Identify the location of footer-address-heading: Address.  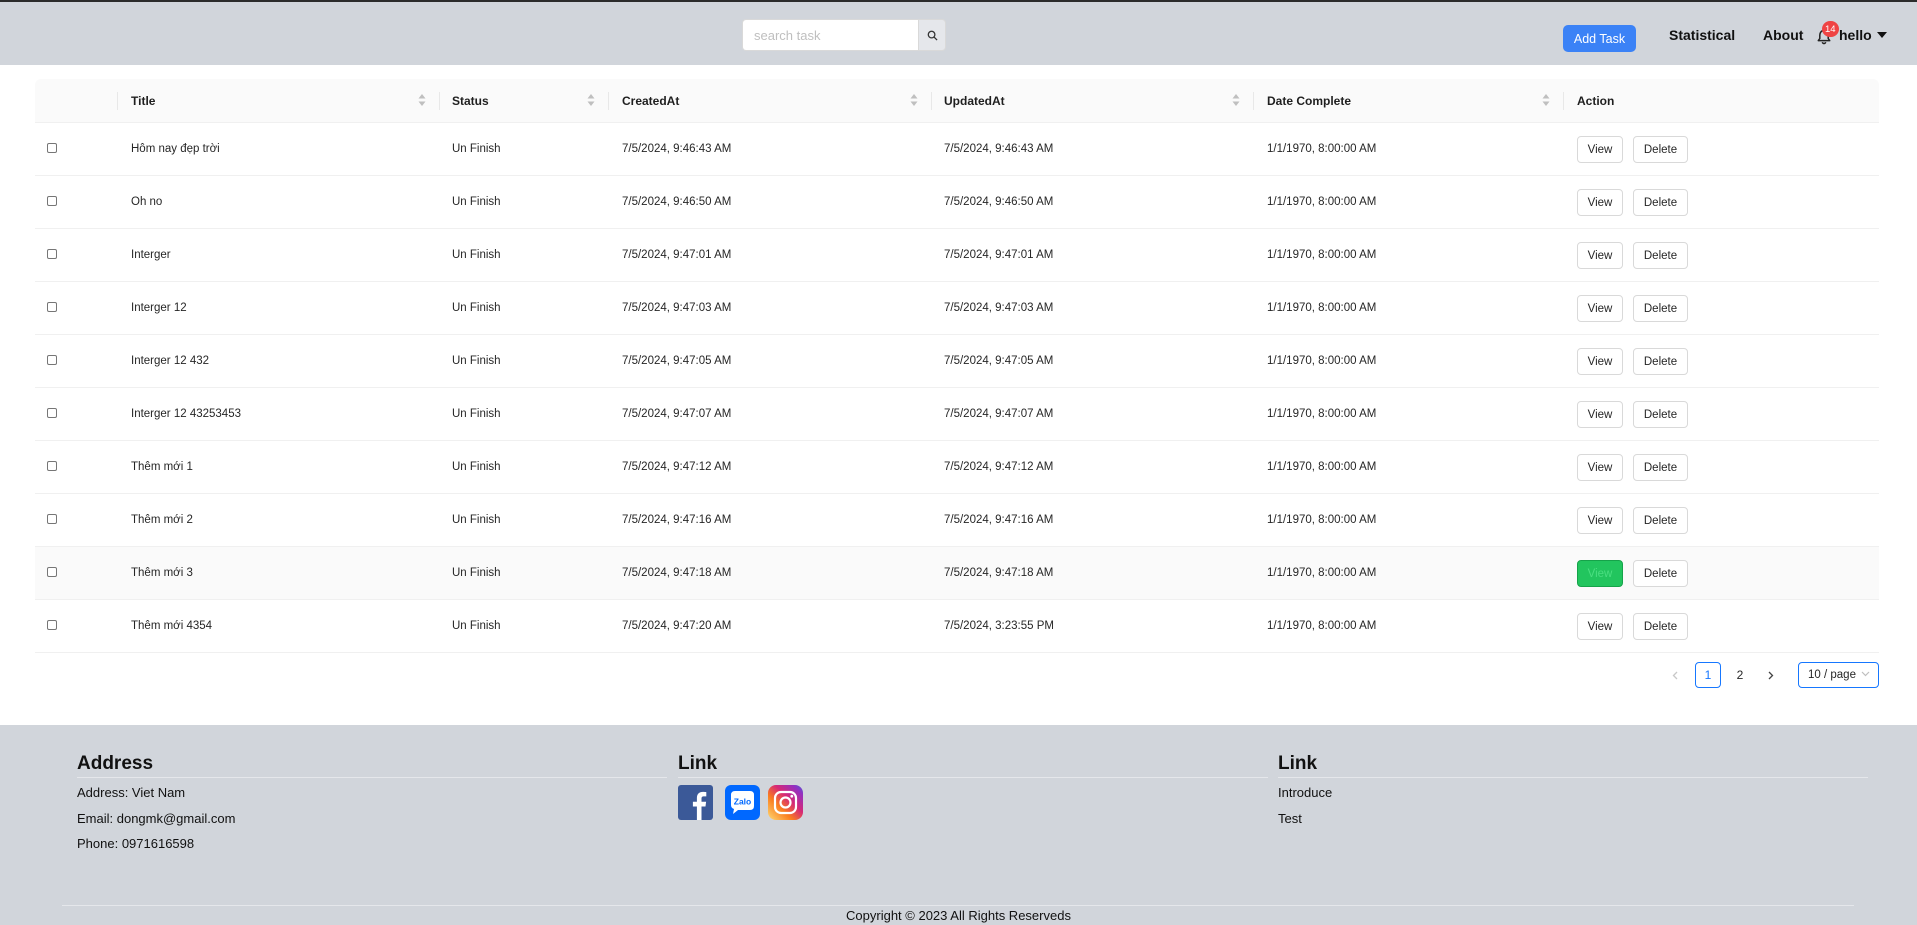
(115, 763).